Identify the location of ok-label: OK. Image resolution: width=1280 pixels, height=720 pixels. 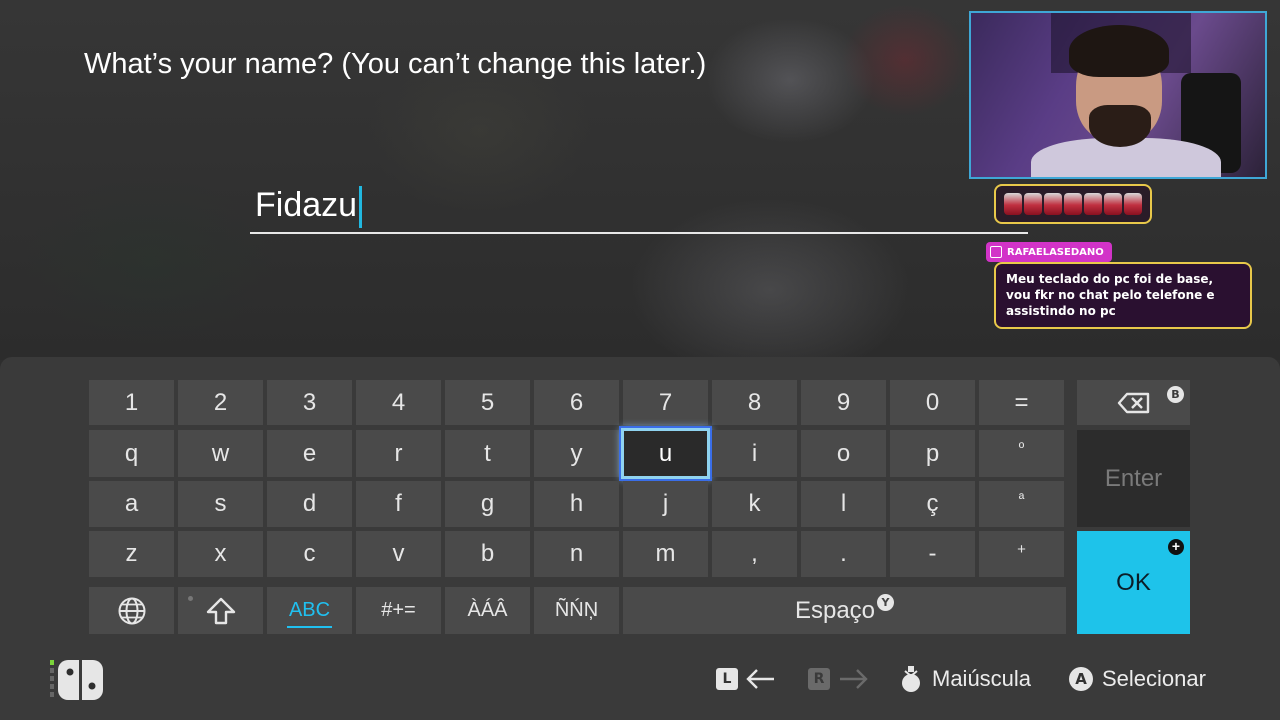
(1133, 582).